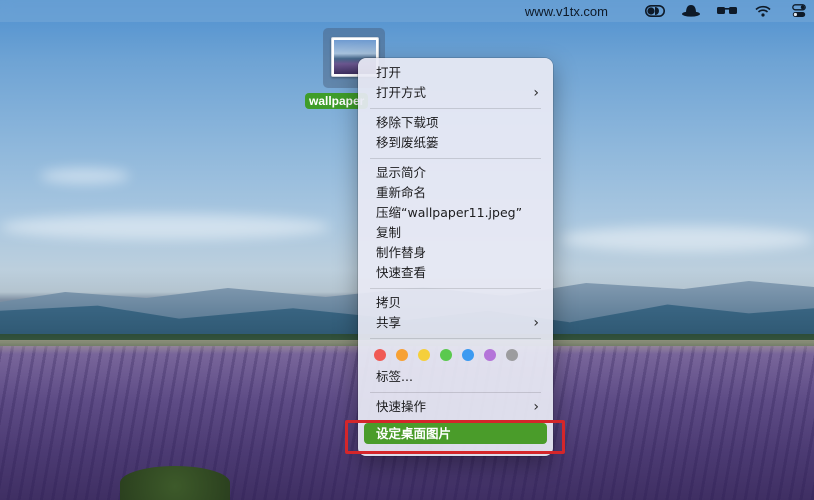 This screenshot has width=814, height=500. What do you see at coordinates (449, 212) in the screenshot?
I see `menu-item-label: 压缩“wallpaper11.jpeg”` at bounding box center [449, 212].